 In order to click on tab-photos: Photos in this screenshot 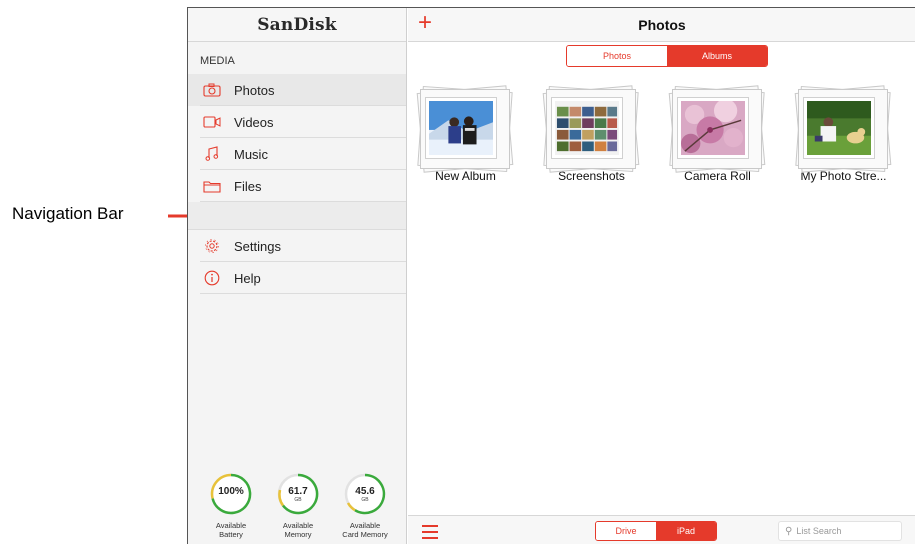, I will do `click(617, 56)`.